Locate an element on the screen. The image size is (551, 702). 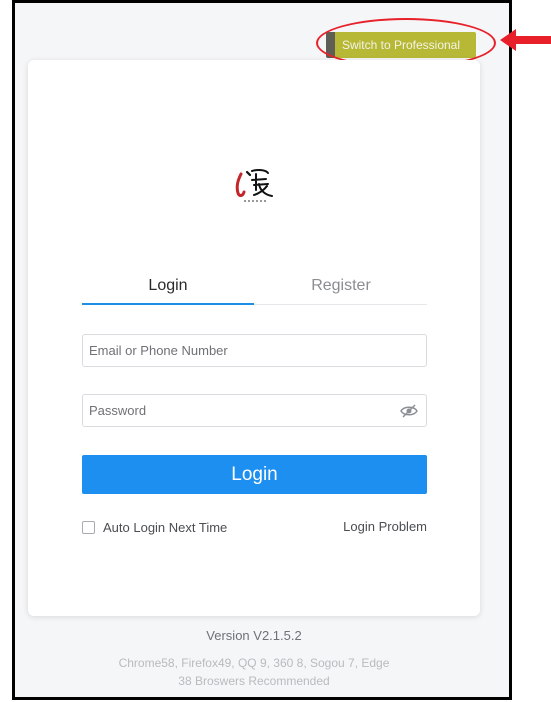
auto-login-label: Auto Login Next Time is located at coordinates (165, 527).